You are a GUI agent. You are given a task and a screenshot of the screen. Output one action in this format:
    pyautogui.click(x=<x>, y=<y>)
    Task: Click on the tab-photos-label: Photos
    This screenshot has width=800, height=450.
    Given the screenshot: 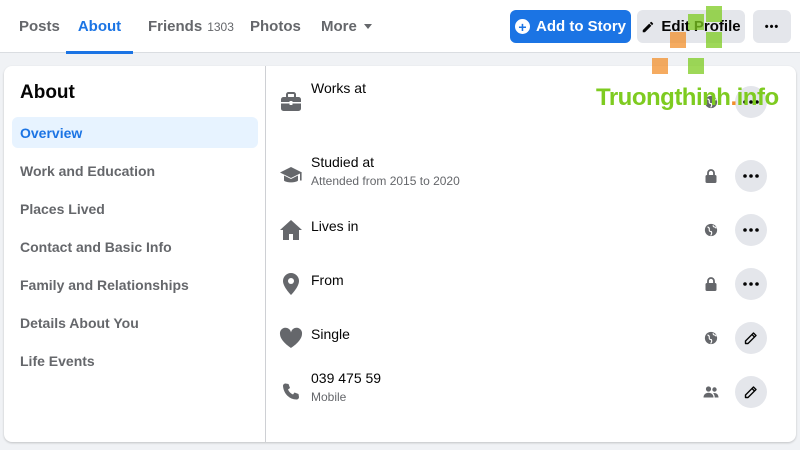 What is the action you would take?
    pyautogui.click(x=275, y=26)
    